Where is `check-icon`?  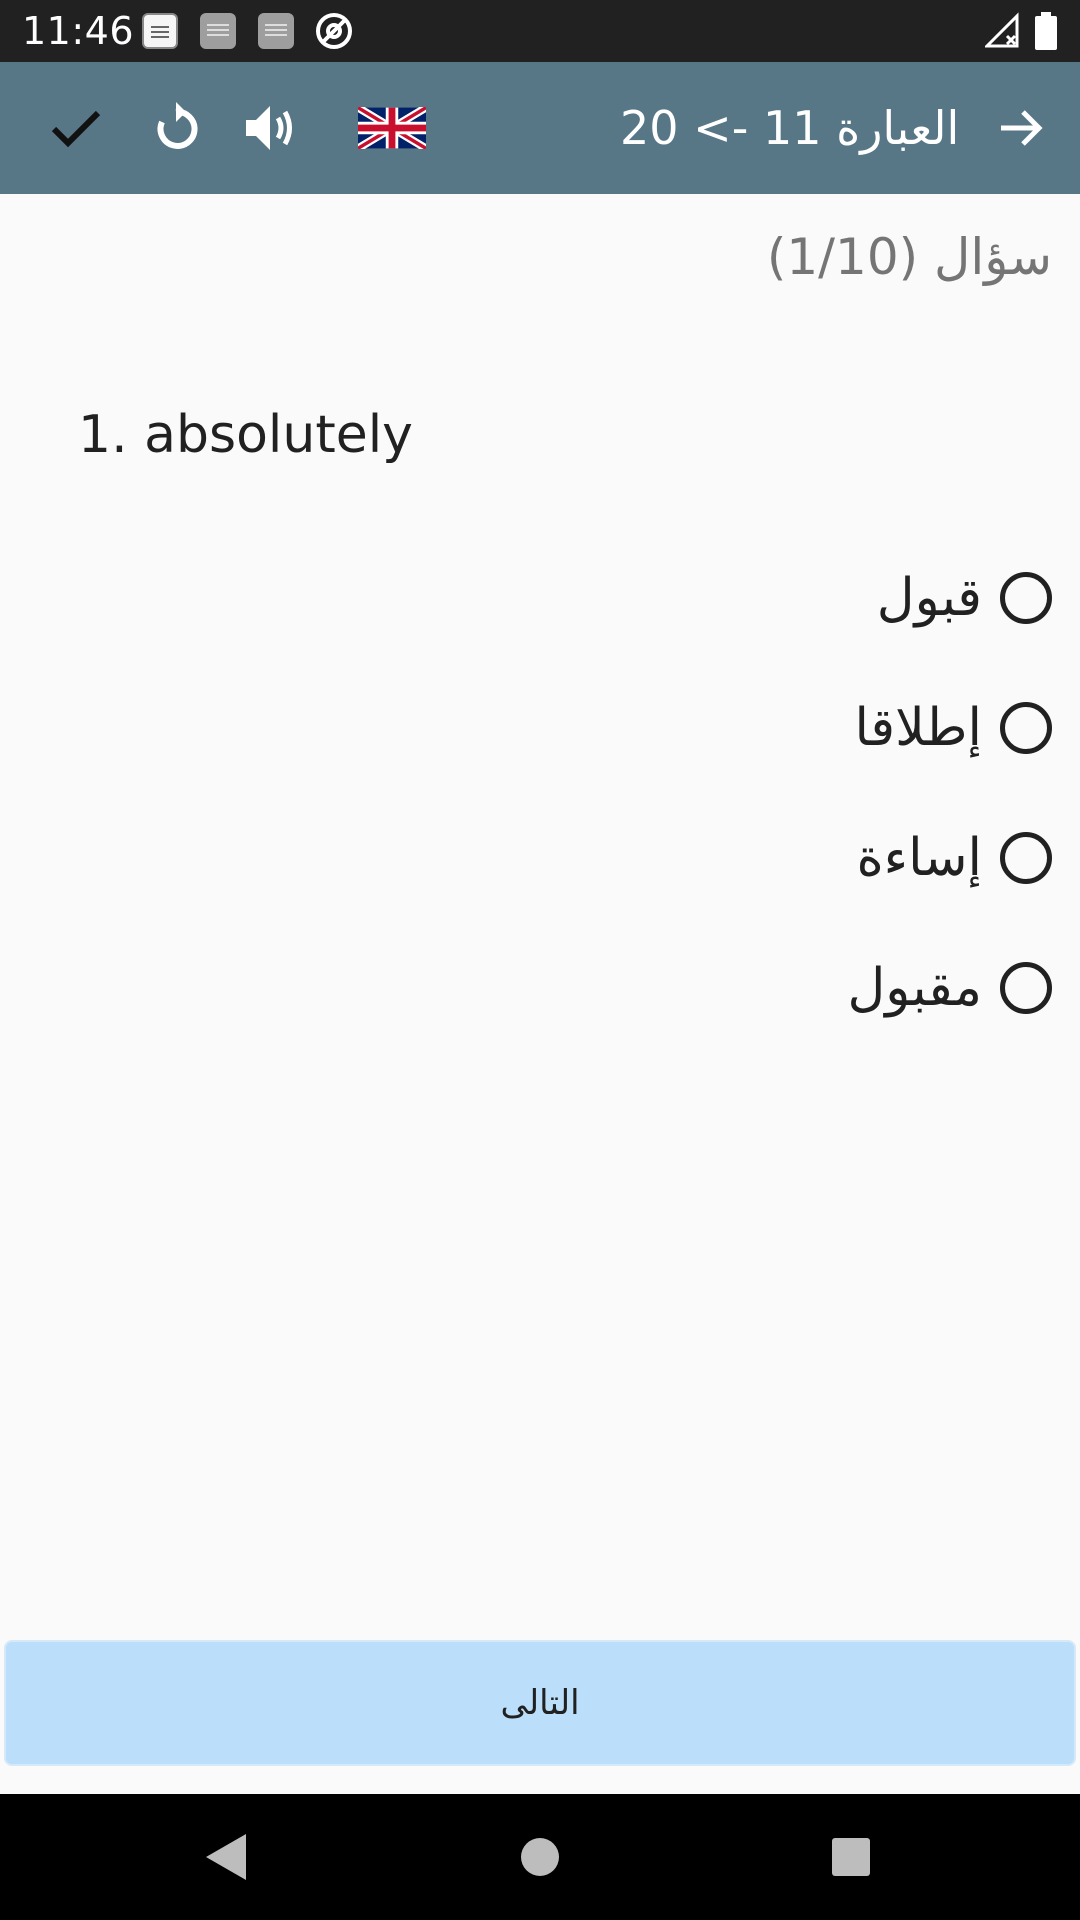 check-icon is located at coordinates (76, 129).